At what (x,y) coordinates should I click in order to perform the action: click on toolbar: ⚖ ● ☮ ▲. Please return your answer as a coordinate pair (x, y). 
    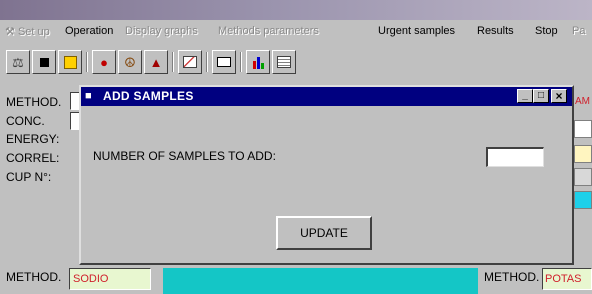
    Looking at the image, I should click on (296, 62).